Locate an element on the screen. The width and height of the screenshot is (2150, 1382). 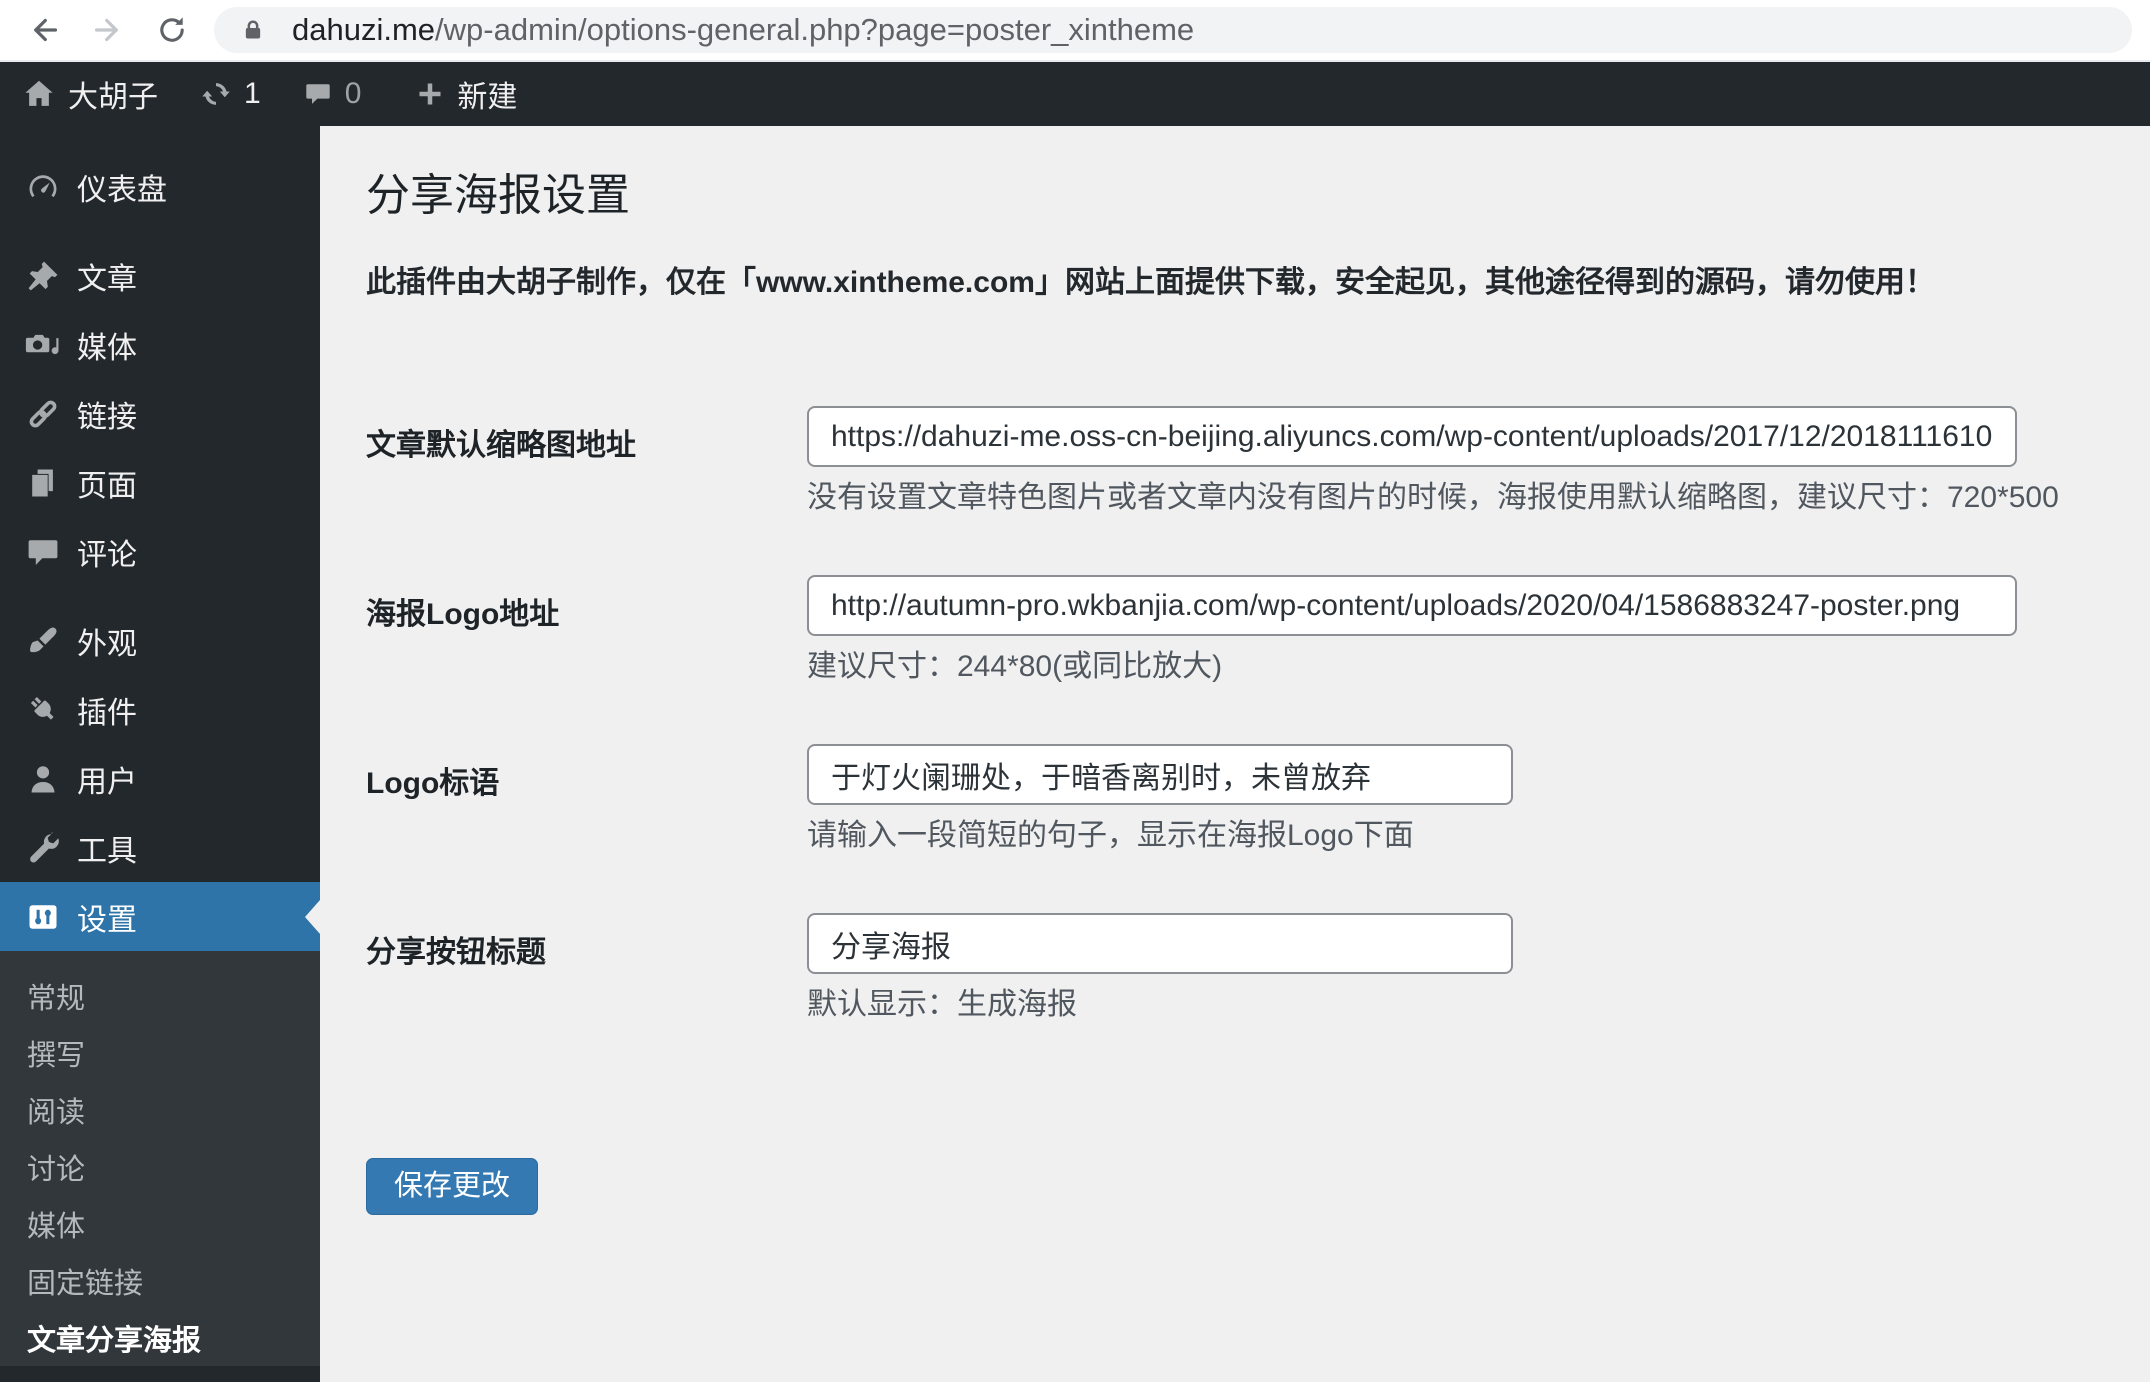
pin-icon is located at coordinates (43, 276).